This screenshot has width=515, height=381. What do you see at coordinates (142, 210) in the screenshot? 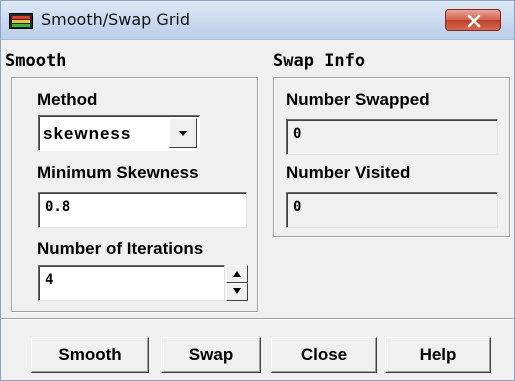
I see `min-skewness-input: 0.8` at bounding box center [142, 210].